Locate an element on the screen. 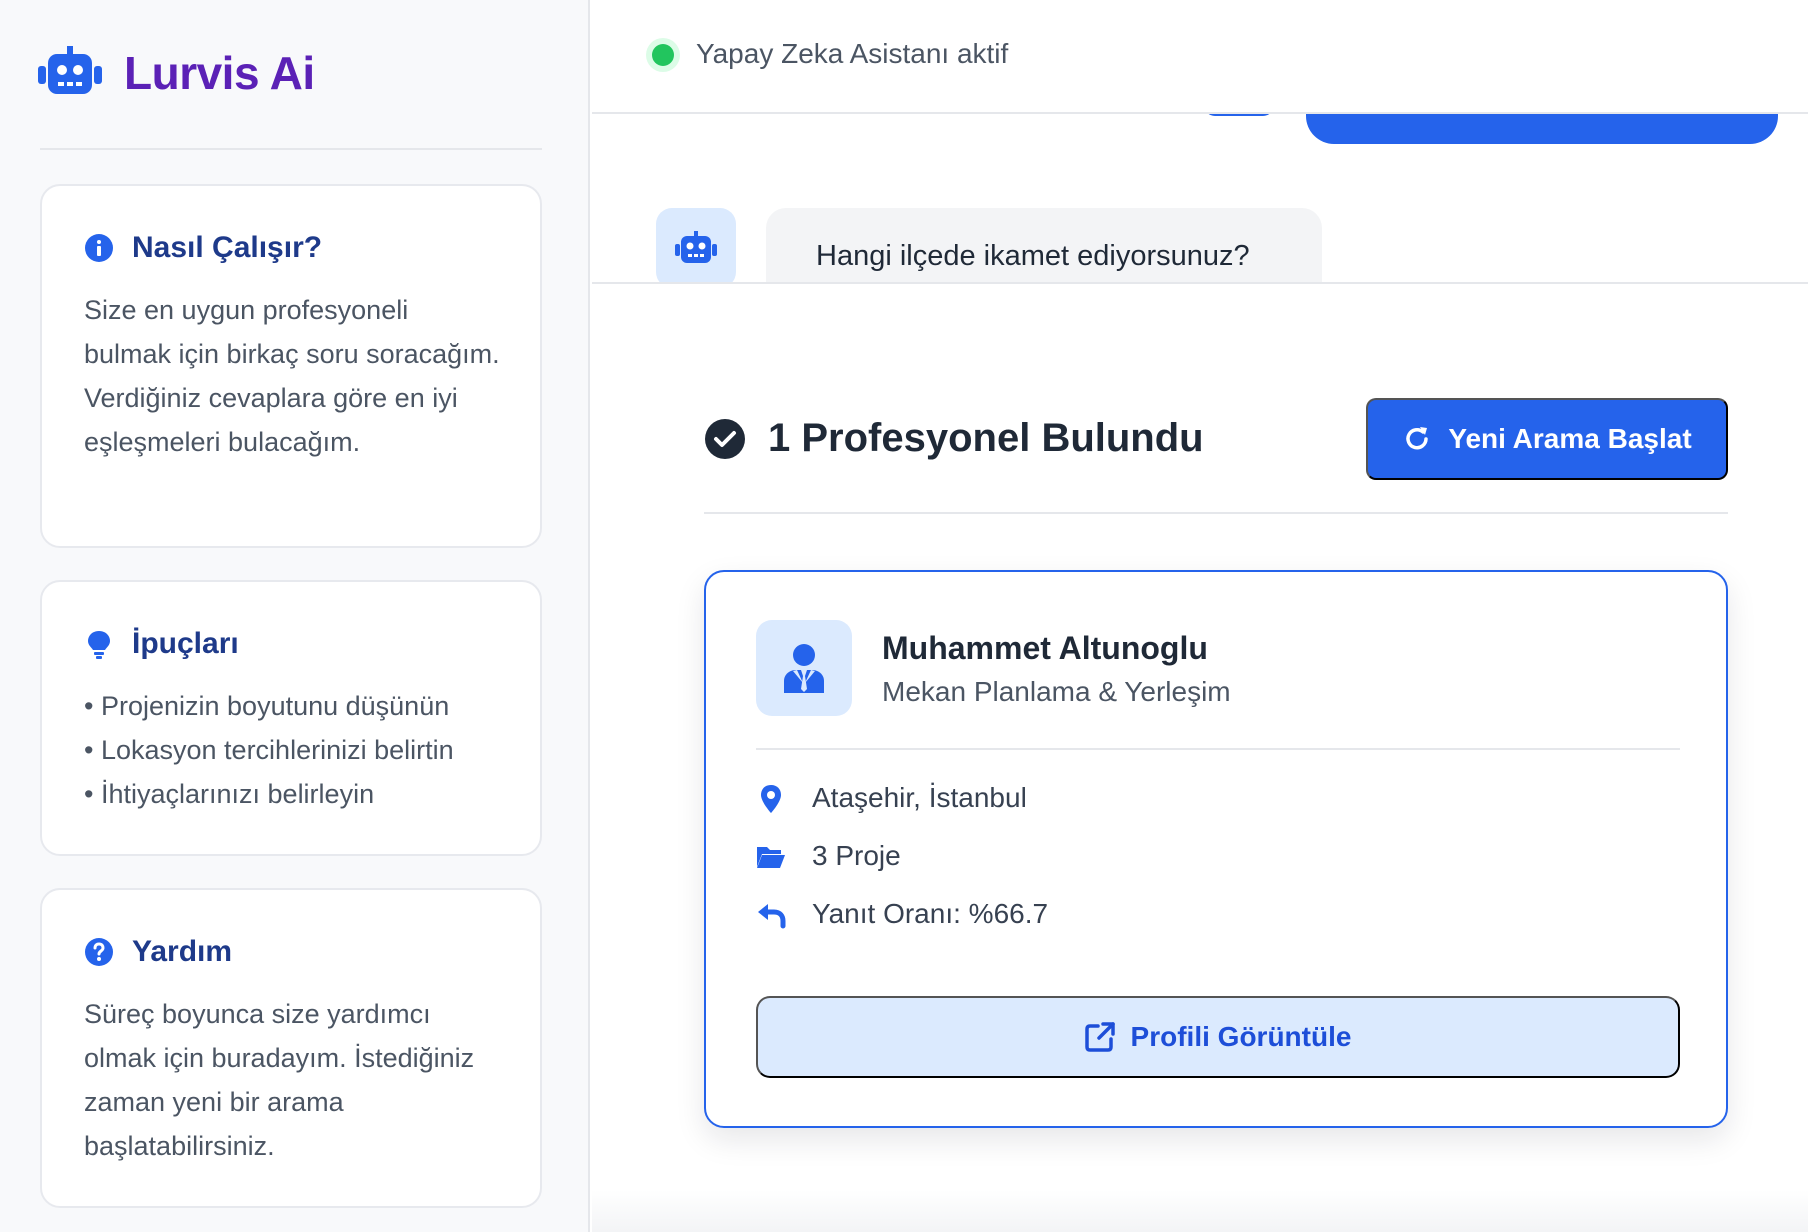 The width and height of the screenshot is (1808, 1232). bottom-fade is located at coordinates (1200, 1211).